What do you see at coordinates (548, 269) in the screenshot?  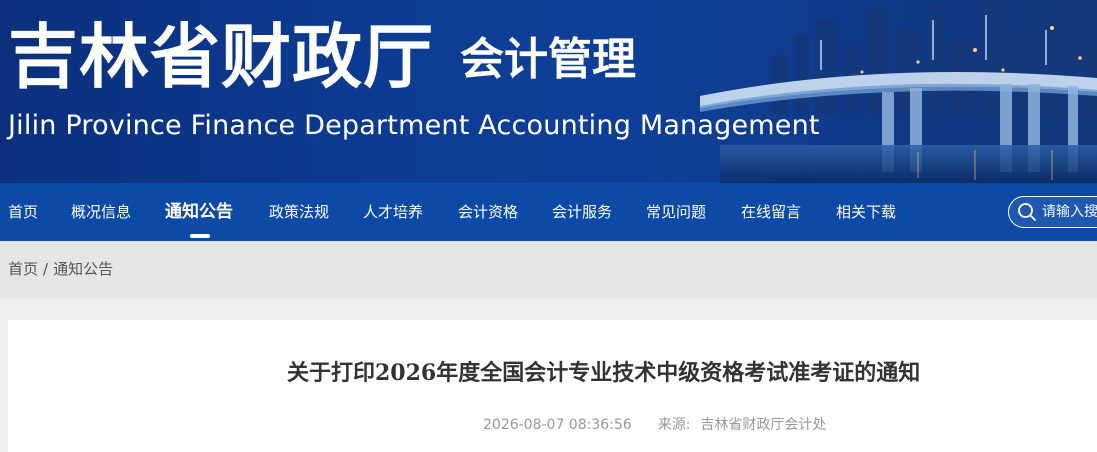 I see `breadcrumb-bar` at bounding box center [548, 269].